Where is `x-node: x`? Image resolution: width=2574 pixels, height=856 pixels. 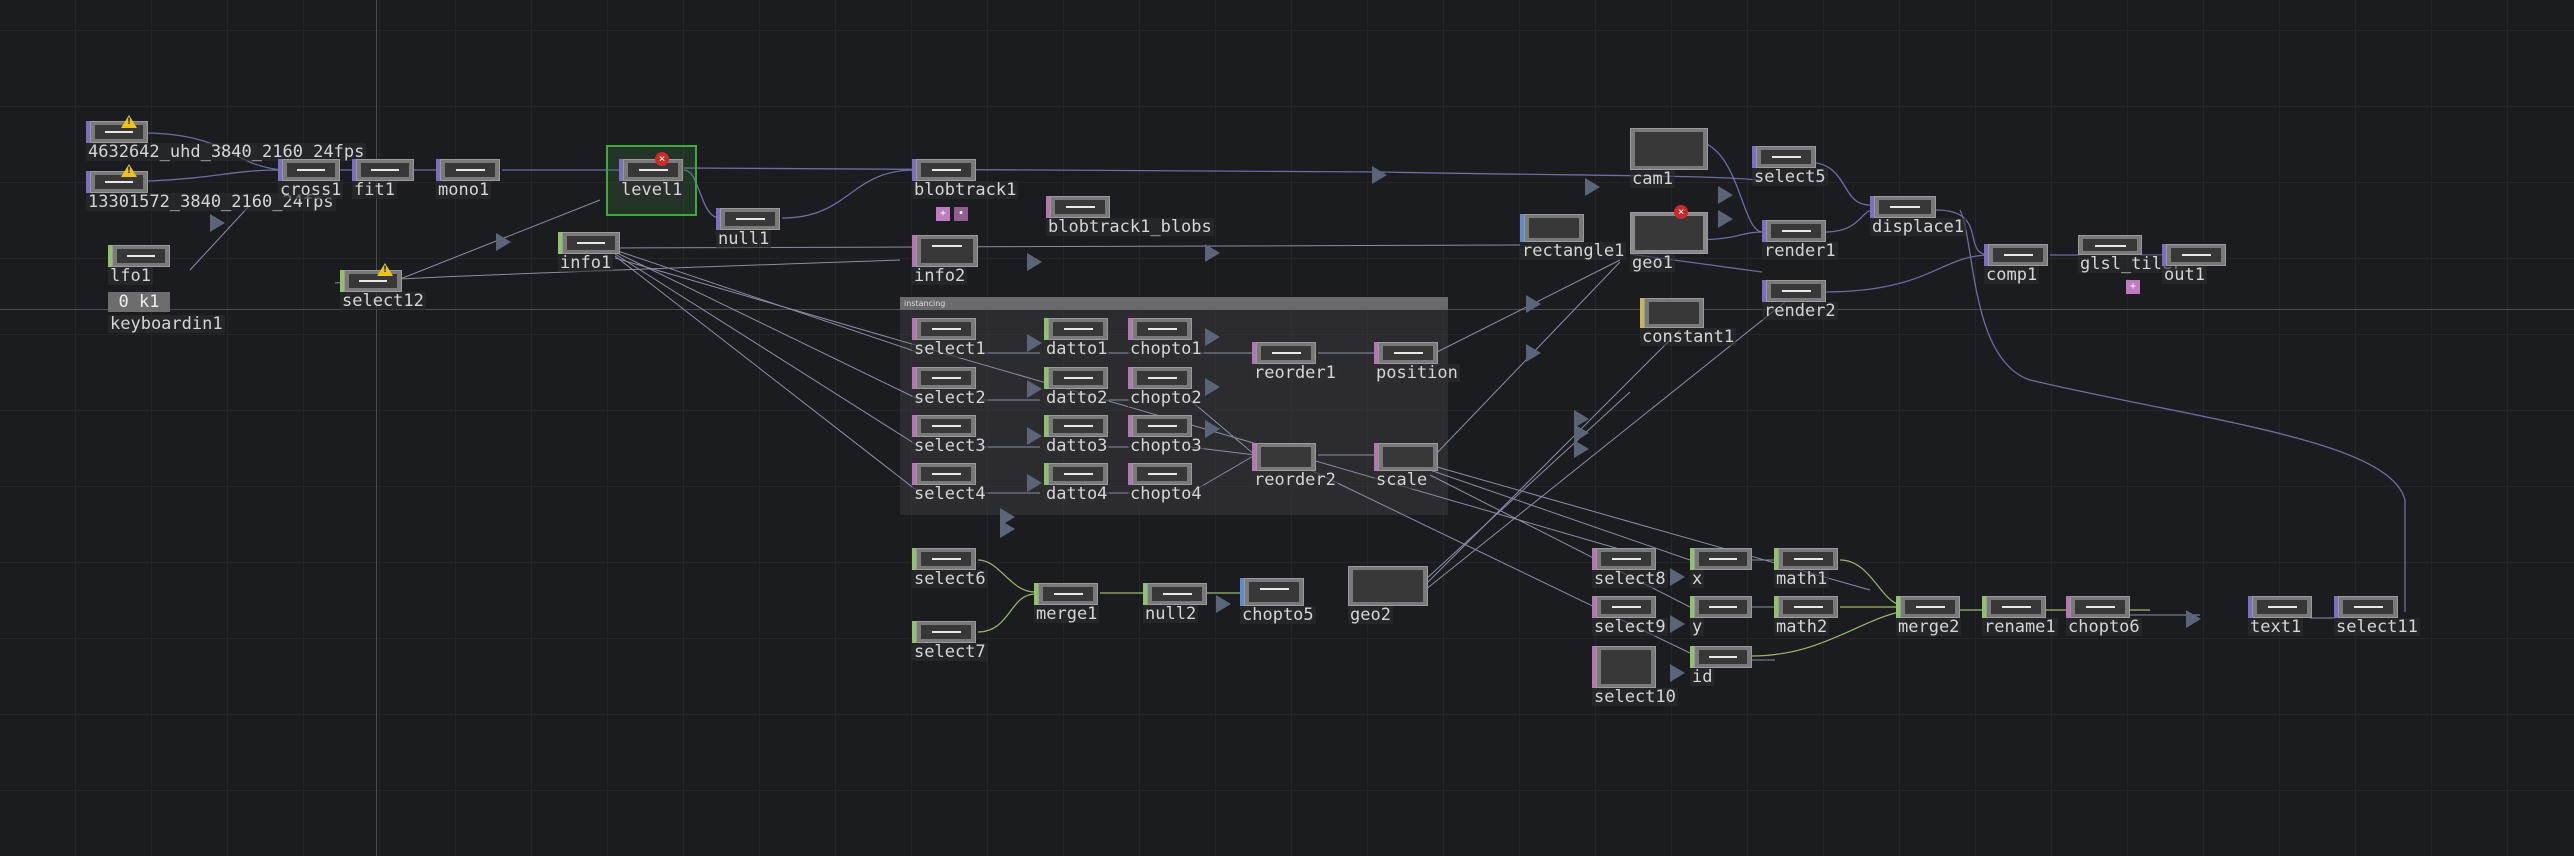 x-node: x is located at coordinates (1721, 568).